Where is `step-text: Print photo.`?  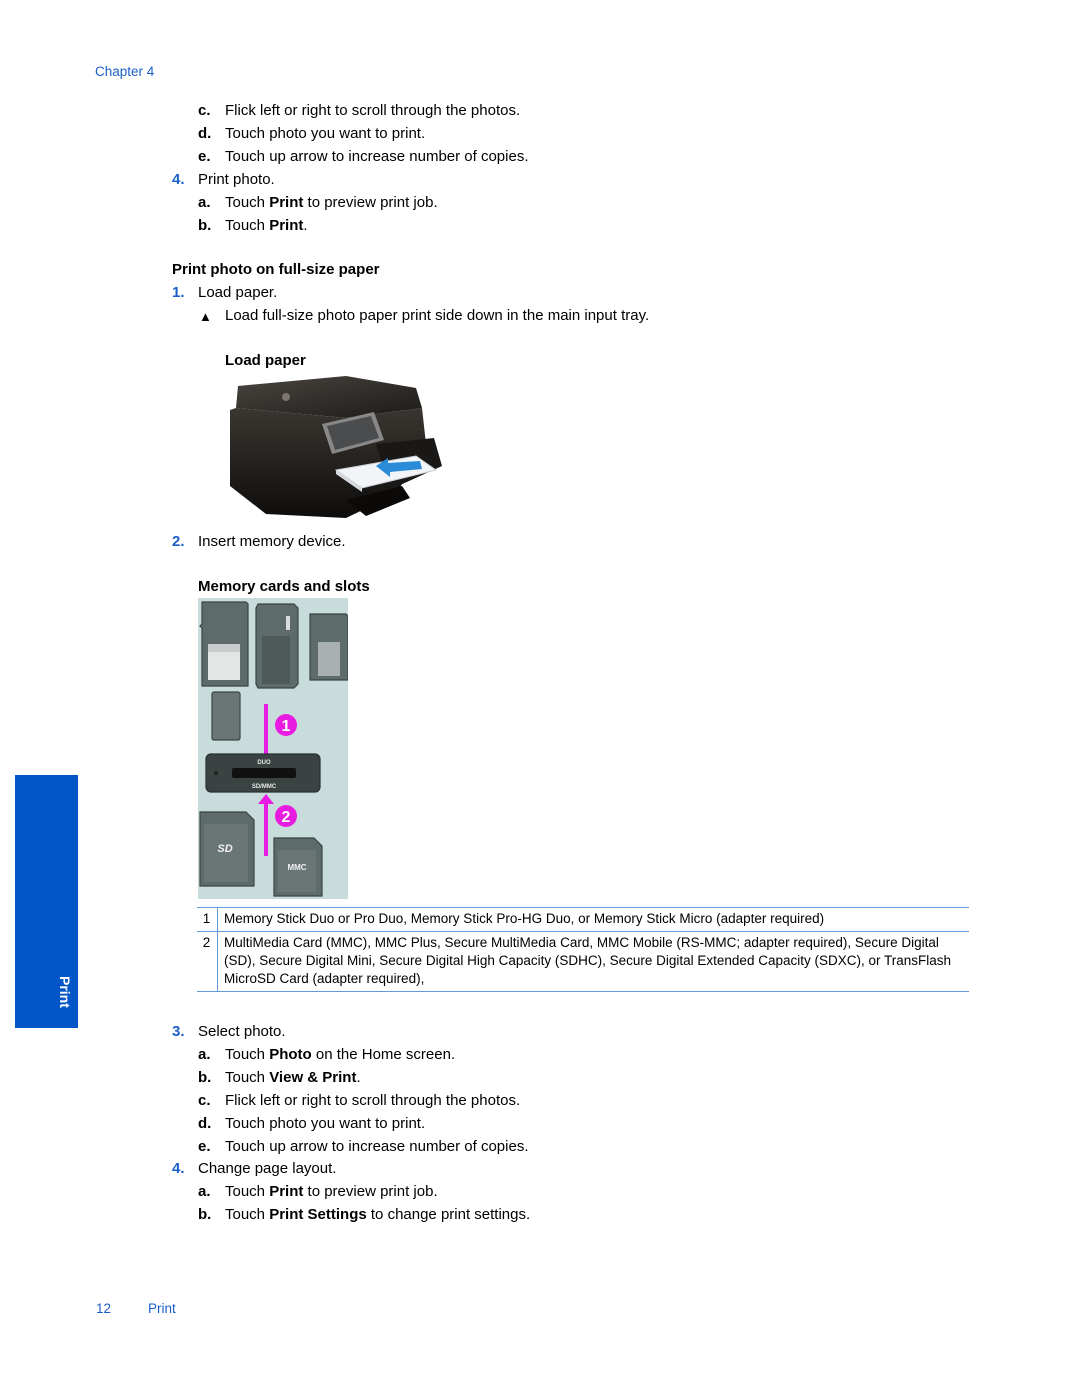
step-text: Print photo. is located at coordinates (236, 179).